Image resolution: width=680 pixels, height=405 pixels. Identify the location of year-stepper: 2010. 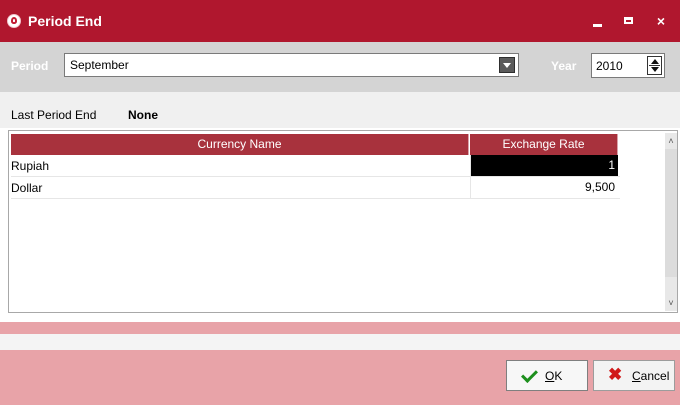
(628, 65).